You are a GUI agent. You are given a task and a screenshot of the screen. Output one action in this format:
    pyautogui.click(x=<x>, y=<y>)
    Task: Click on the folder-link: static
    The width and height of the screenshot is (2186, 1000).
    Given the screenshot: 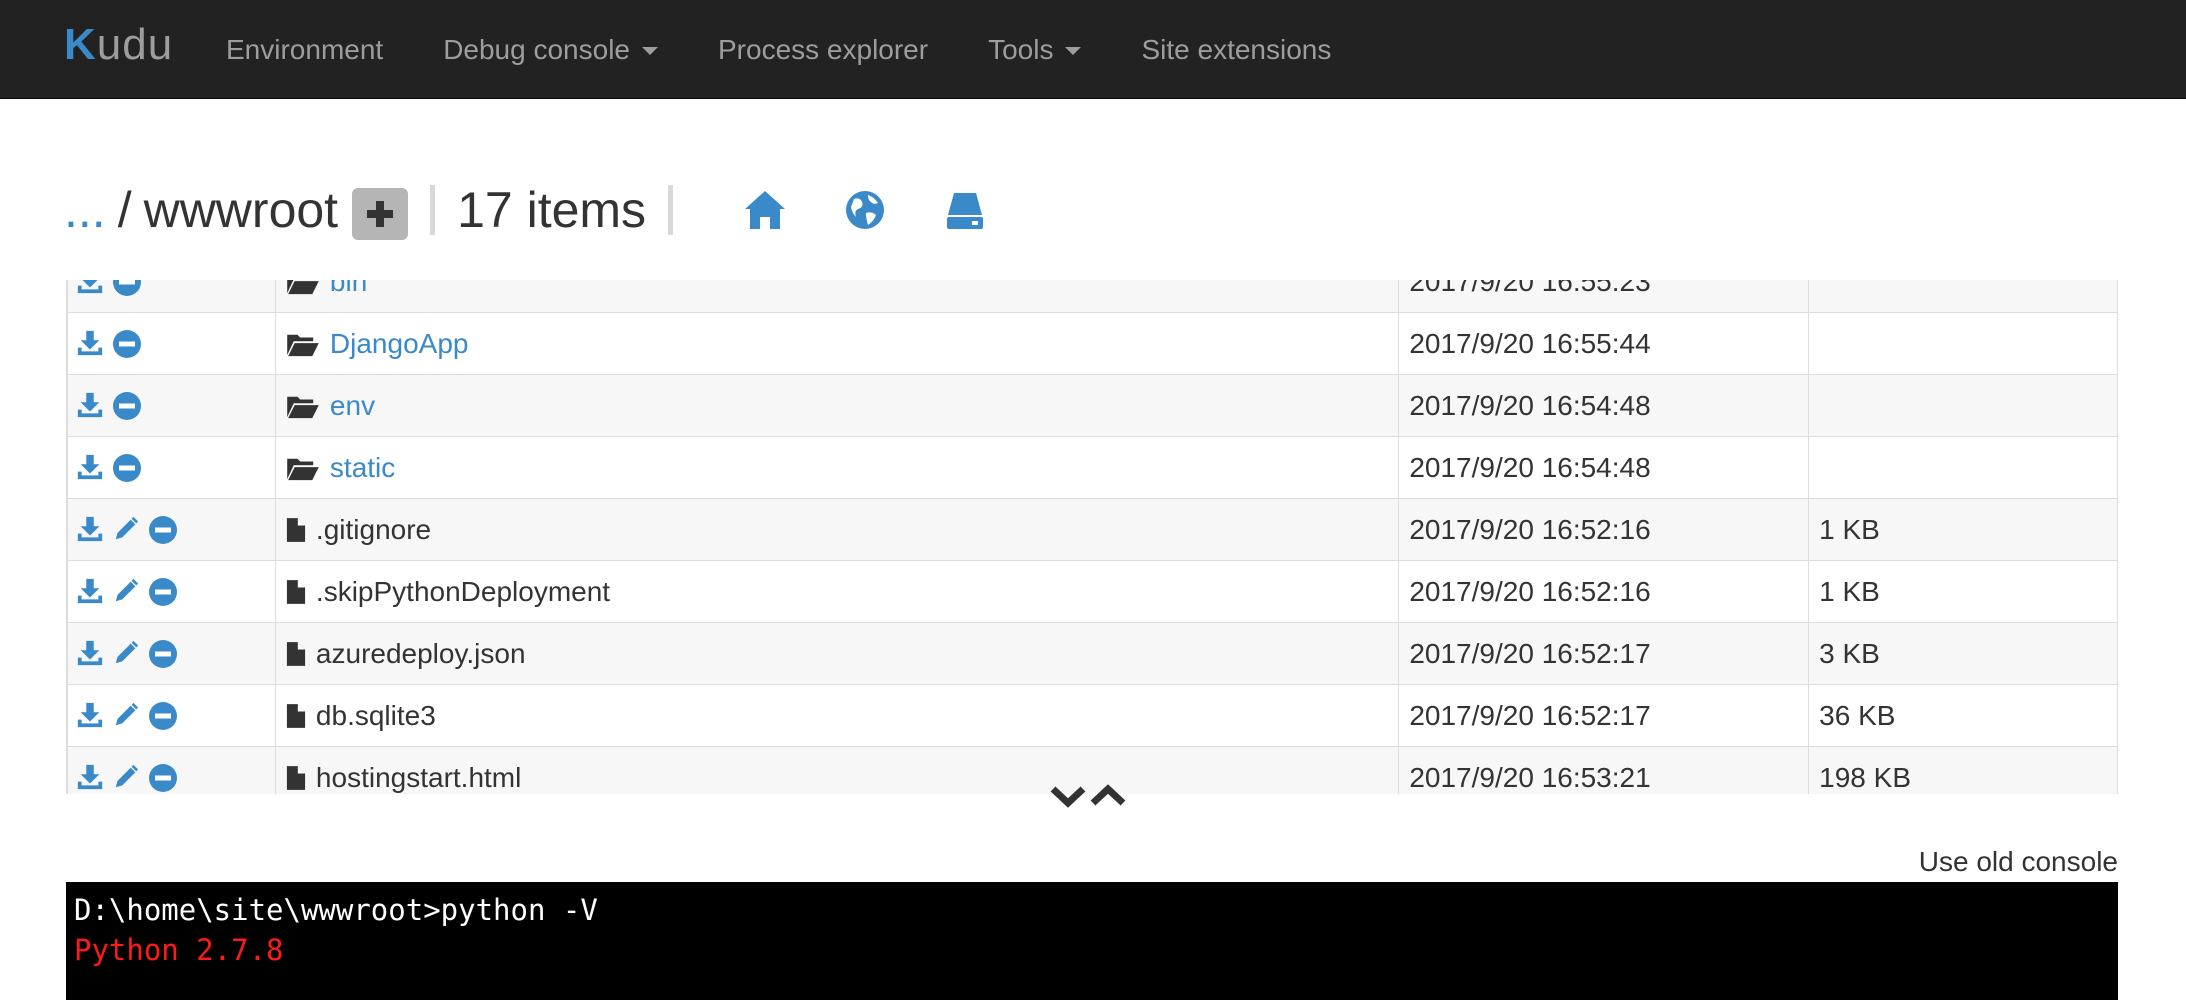 What is the action you would take?
    pyautogui.click(x=362, y=468)
    